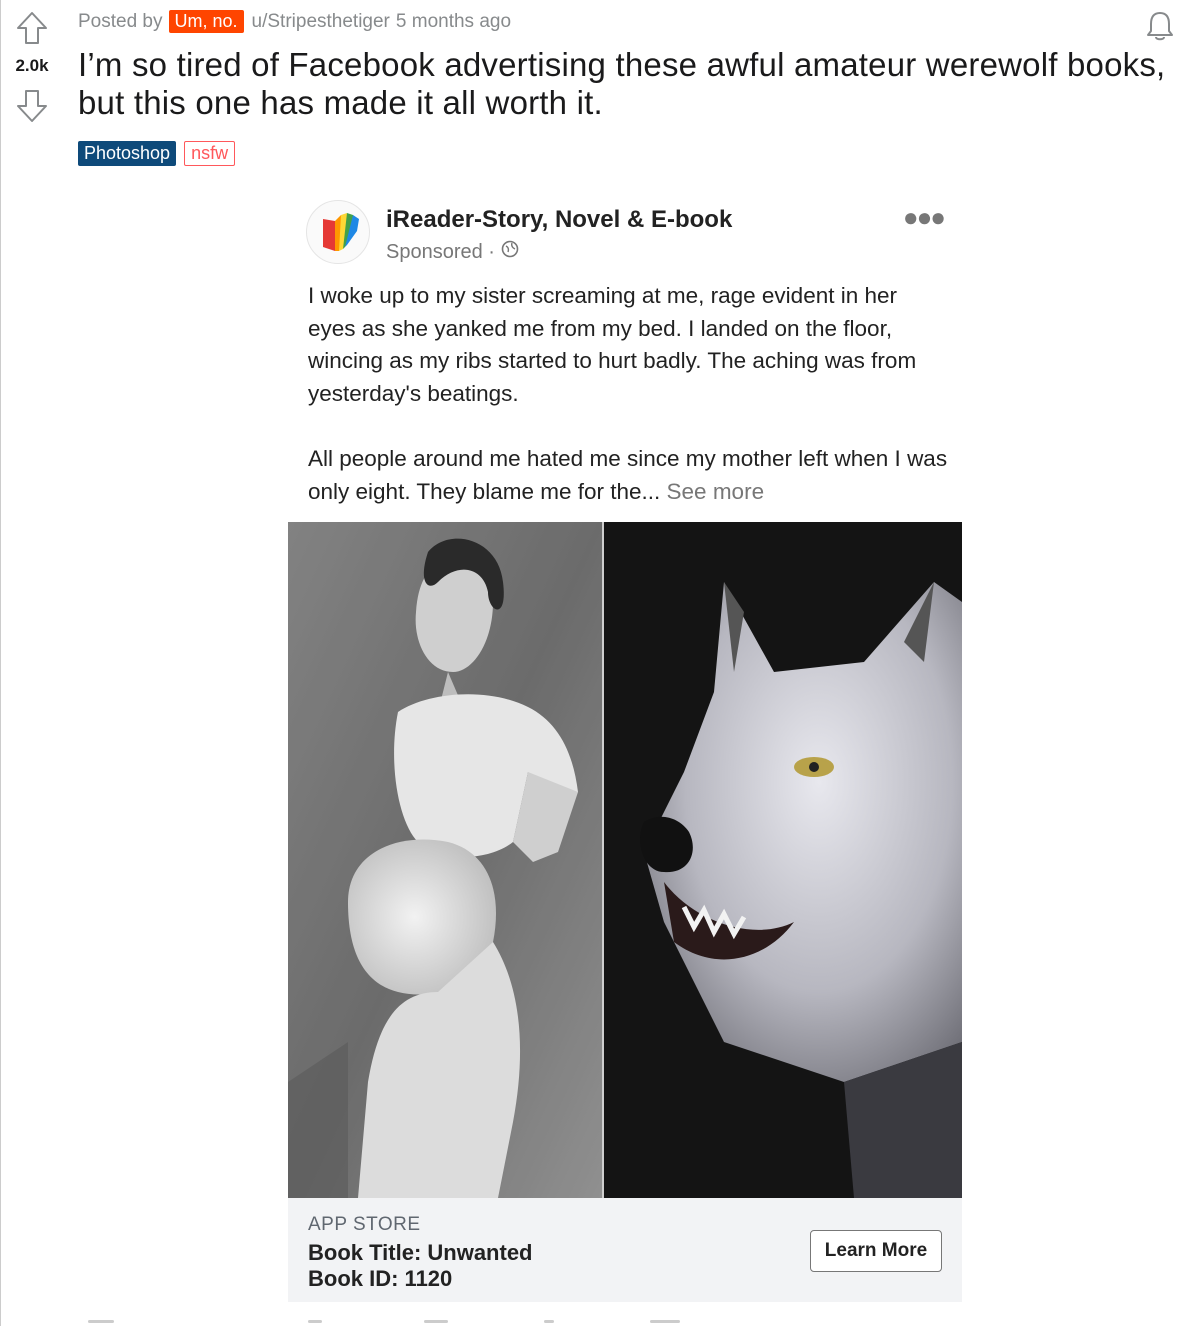  Describe the element at coordinates (400, 1321) in the screenshot. I see `post-actions-cut-off` at that location.